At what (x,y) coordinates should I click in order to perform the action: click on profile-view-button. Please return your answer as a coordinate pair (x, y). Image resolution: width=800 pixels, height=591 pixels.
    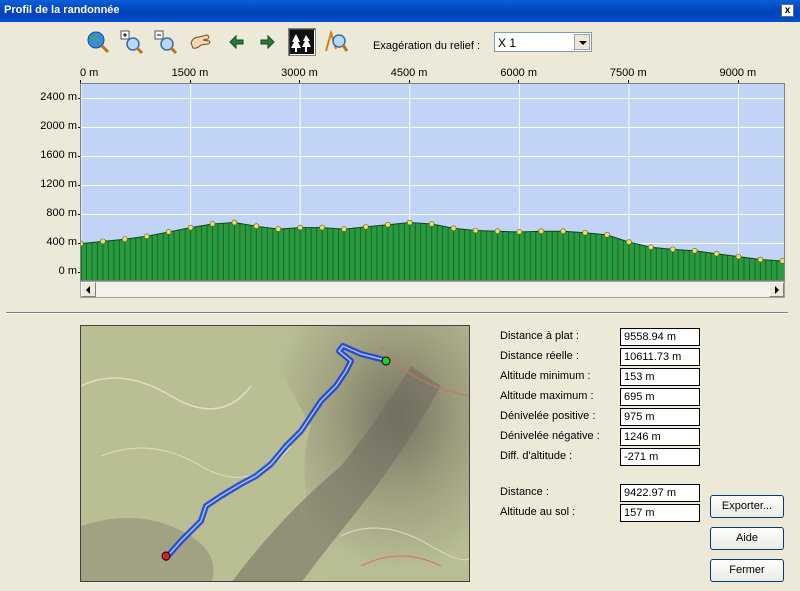
    Looking at the image, I should click on (302, 42).